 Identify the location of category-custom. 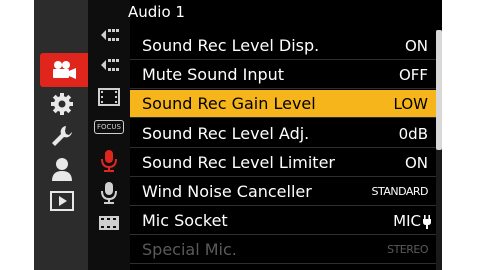
(62, 104).